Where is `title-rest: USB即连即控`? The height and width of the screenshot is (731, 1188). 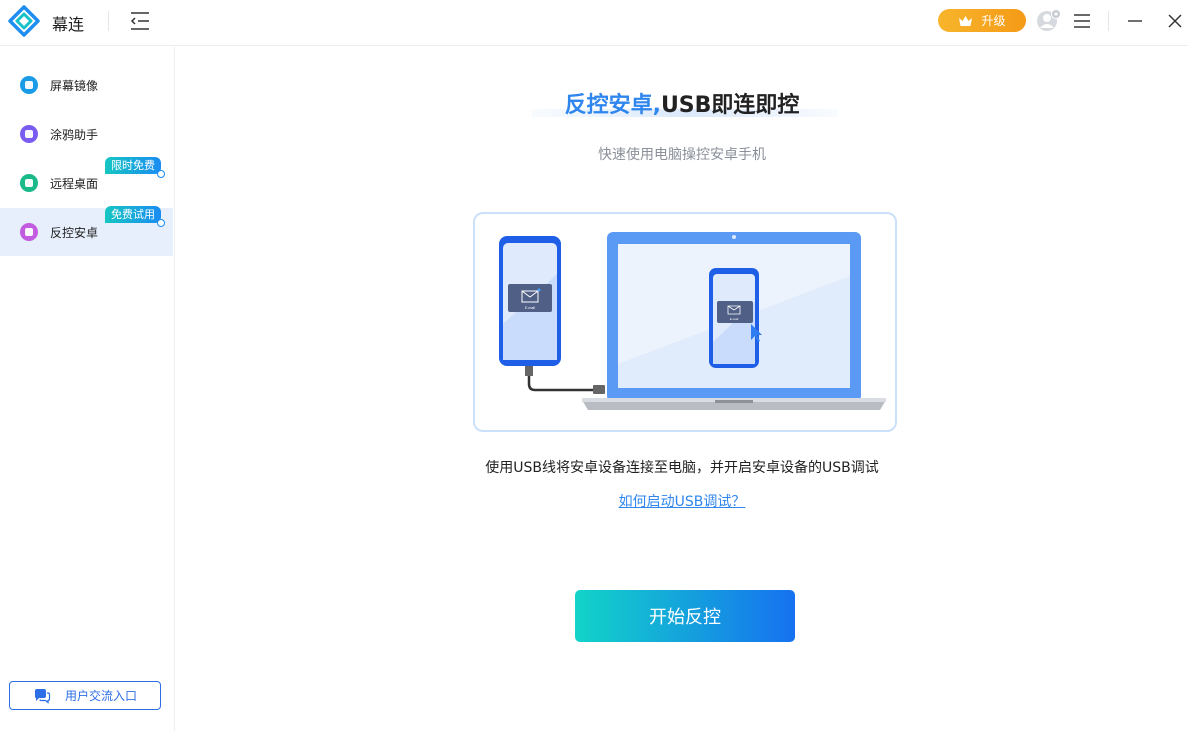 title-rest: USB即连即控 is located at coordinates (730, 105).